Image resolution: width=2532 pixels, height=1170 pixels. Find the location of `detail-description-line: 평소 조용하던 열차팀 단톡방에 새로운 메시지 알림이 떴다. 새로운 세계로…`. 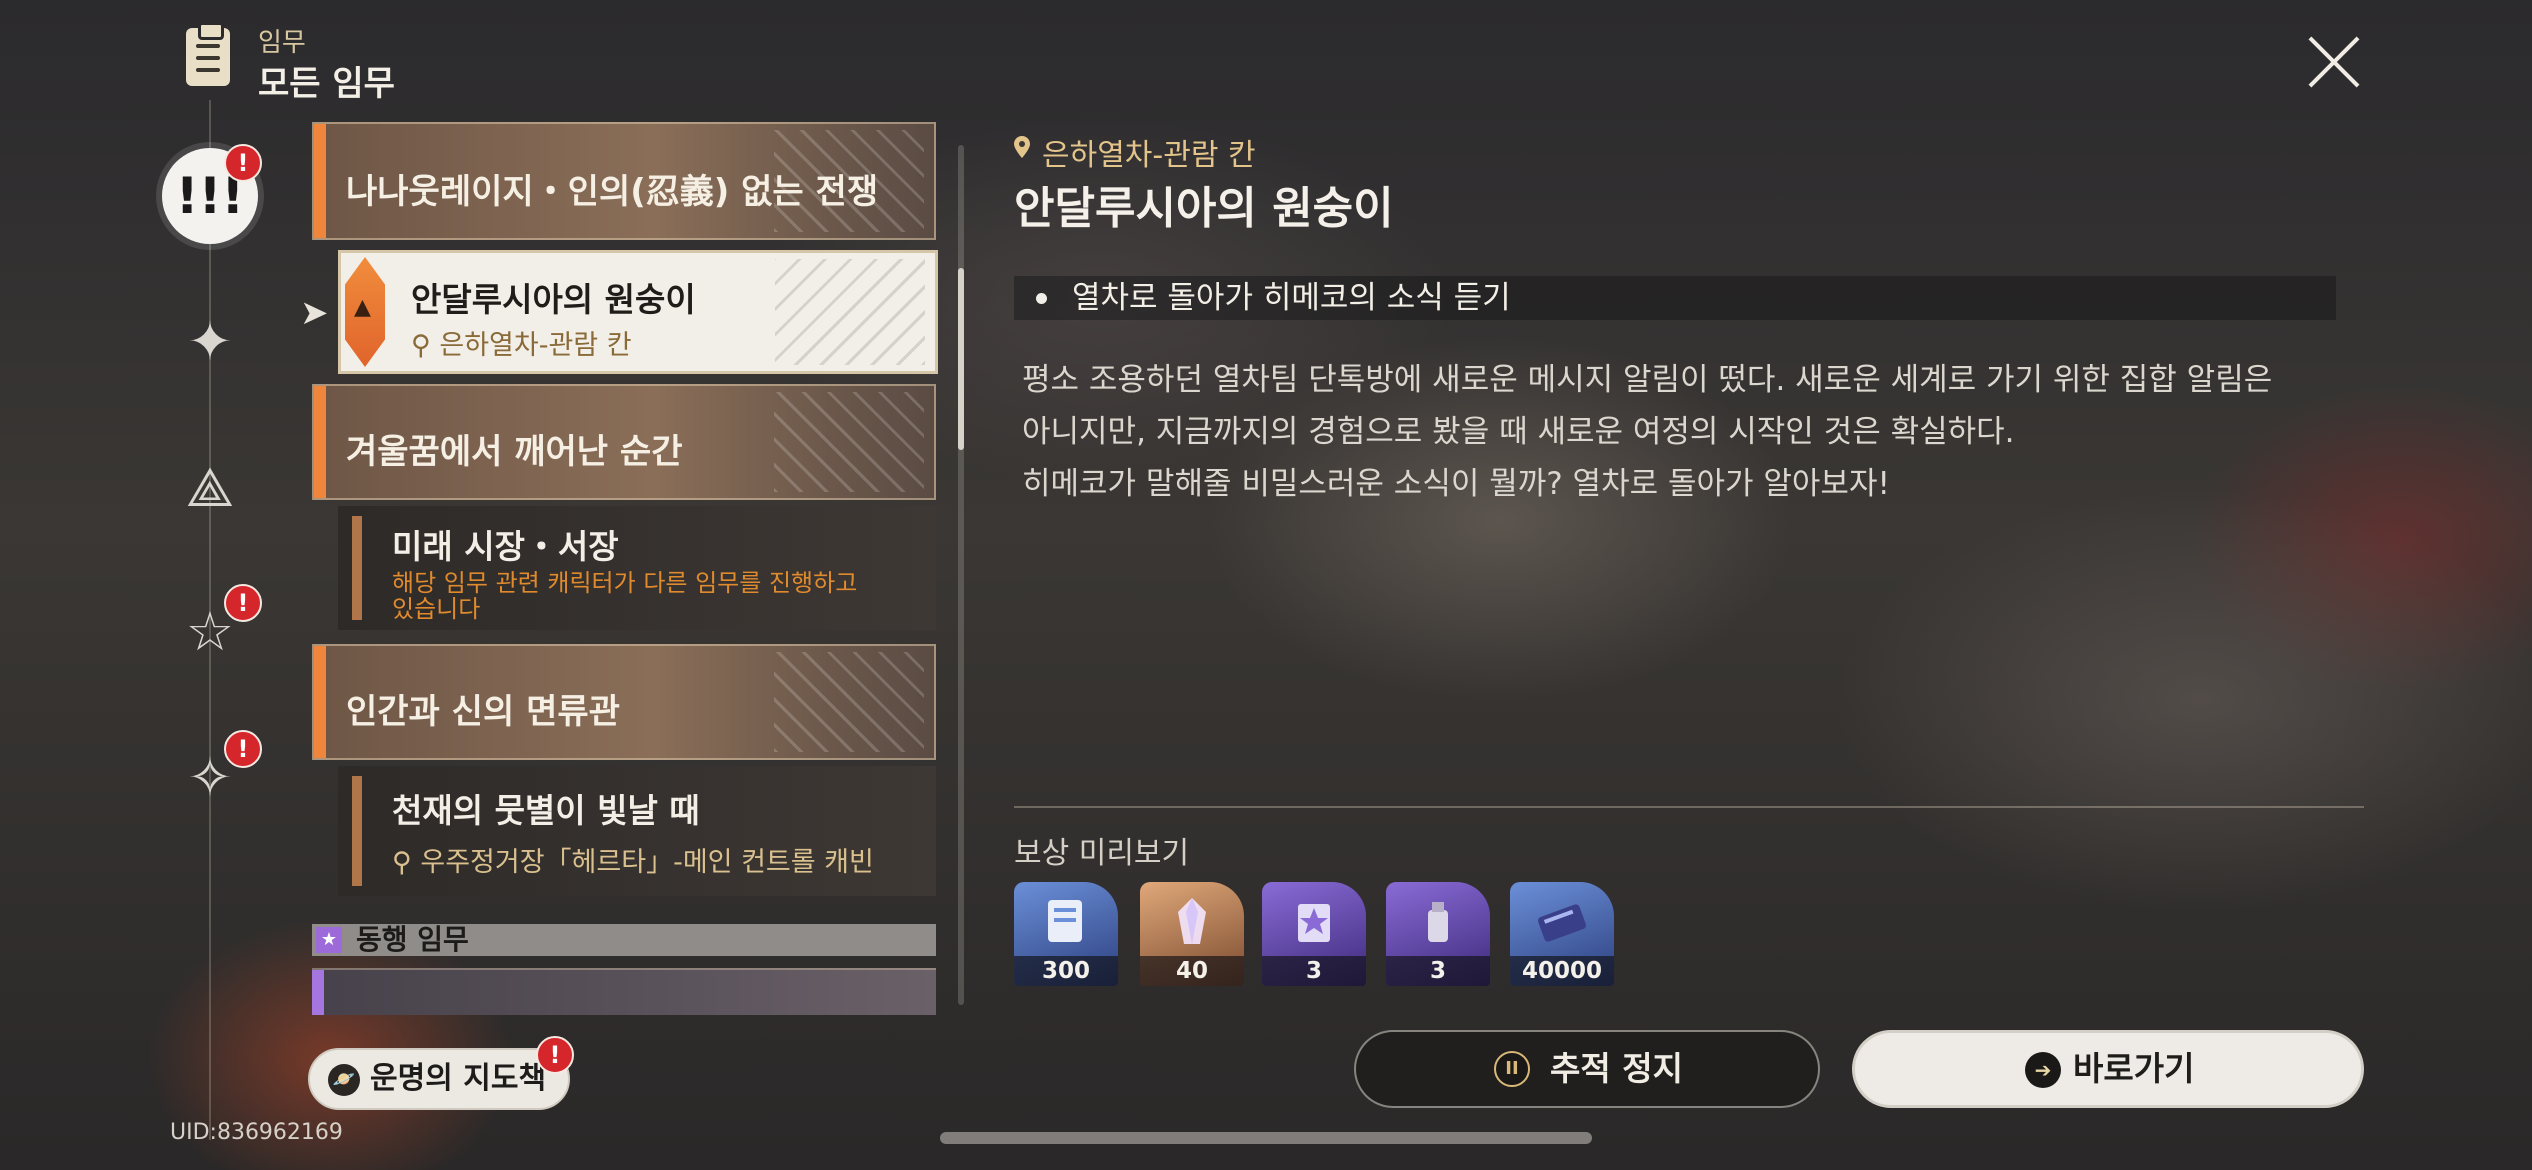

detail-description-line: 평소 조용하던 열차팀 단톡방에 새로운 메시지 알림이 떴다. 새로운 세계로… is located at coordinates (1647, 380).